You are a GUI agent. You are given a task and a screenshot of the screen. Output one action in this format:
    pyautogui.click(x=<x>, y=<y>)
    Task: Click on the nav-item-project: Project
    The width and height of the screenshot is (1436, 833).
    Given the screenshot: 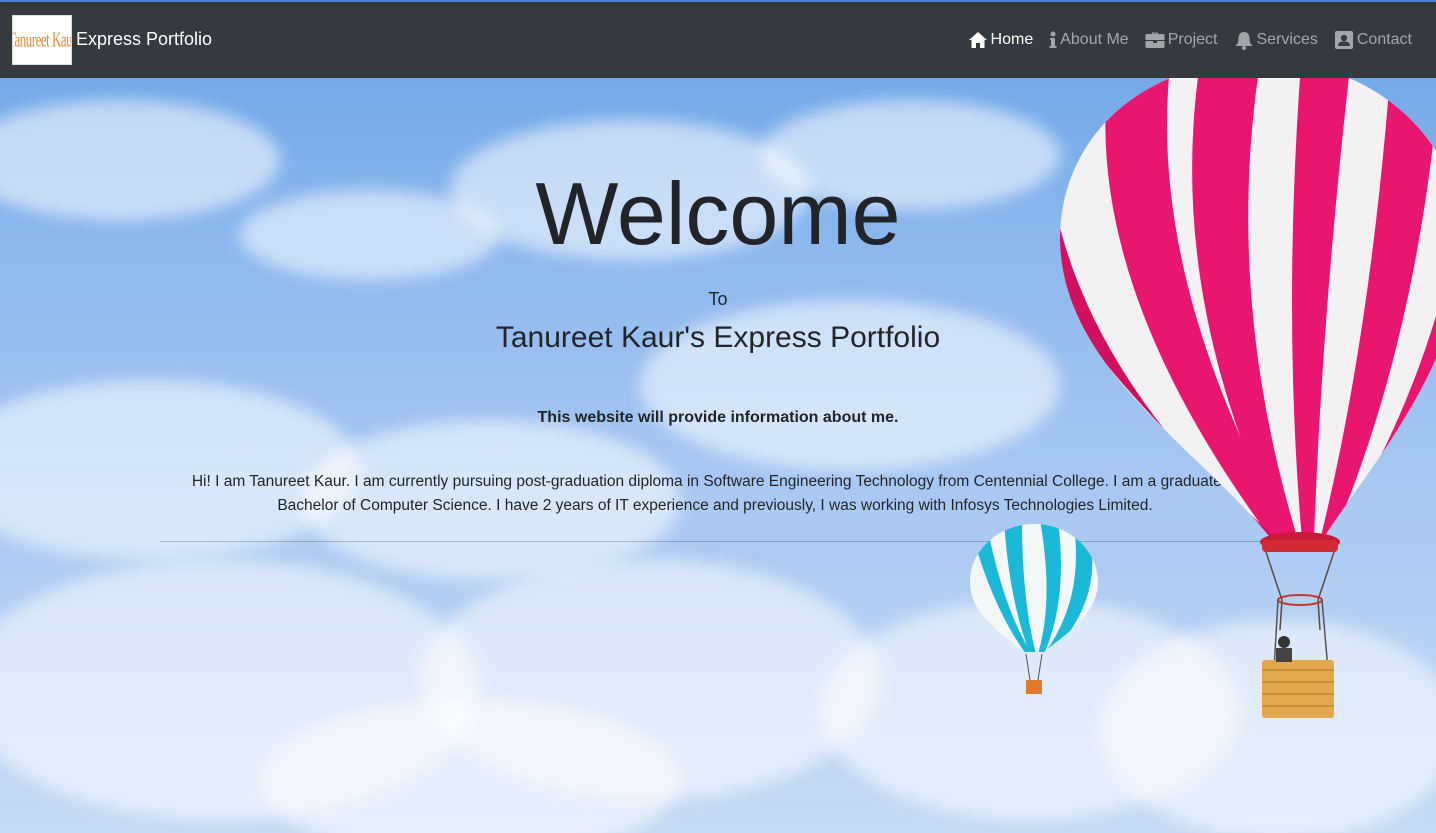 What is the action you would take?
    pyautogui.click(x=1181, y=40)
    